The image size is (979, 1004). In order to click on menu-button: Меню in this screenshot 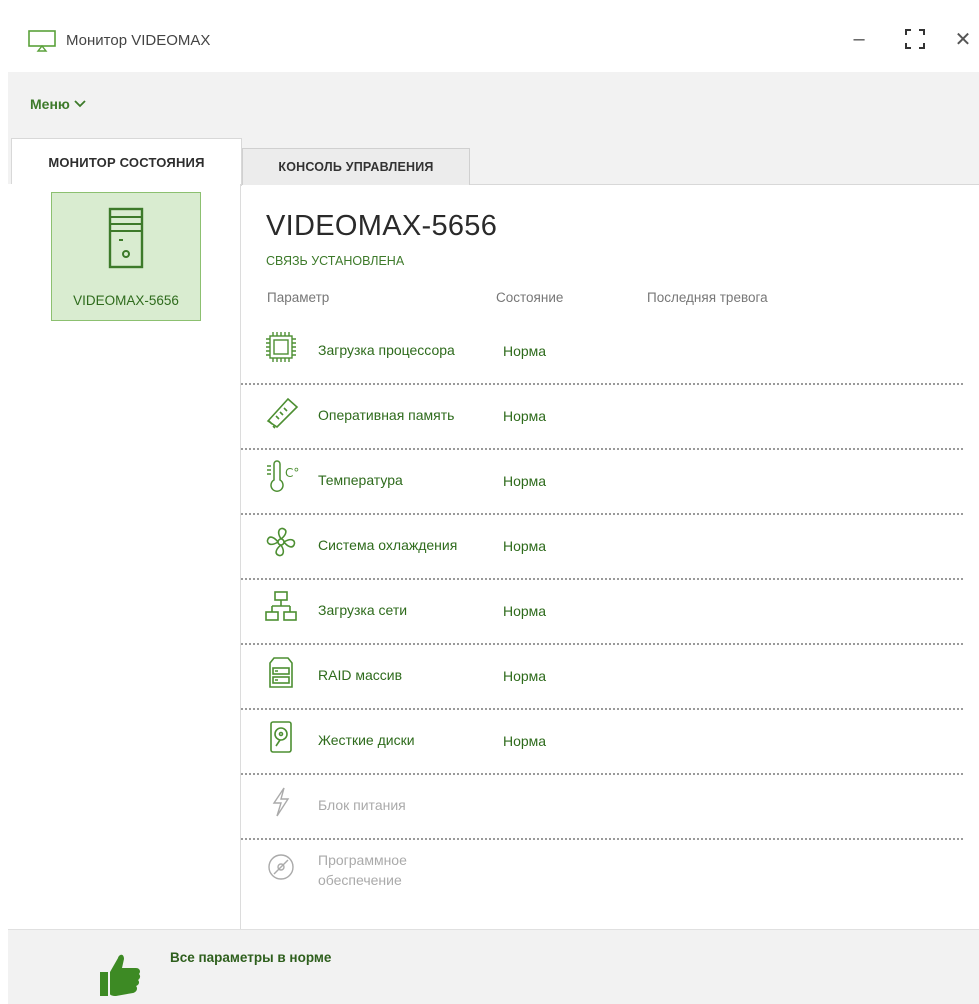, I will do `click(58, 104)`.